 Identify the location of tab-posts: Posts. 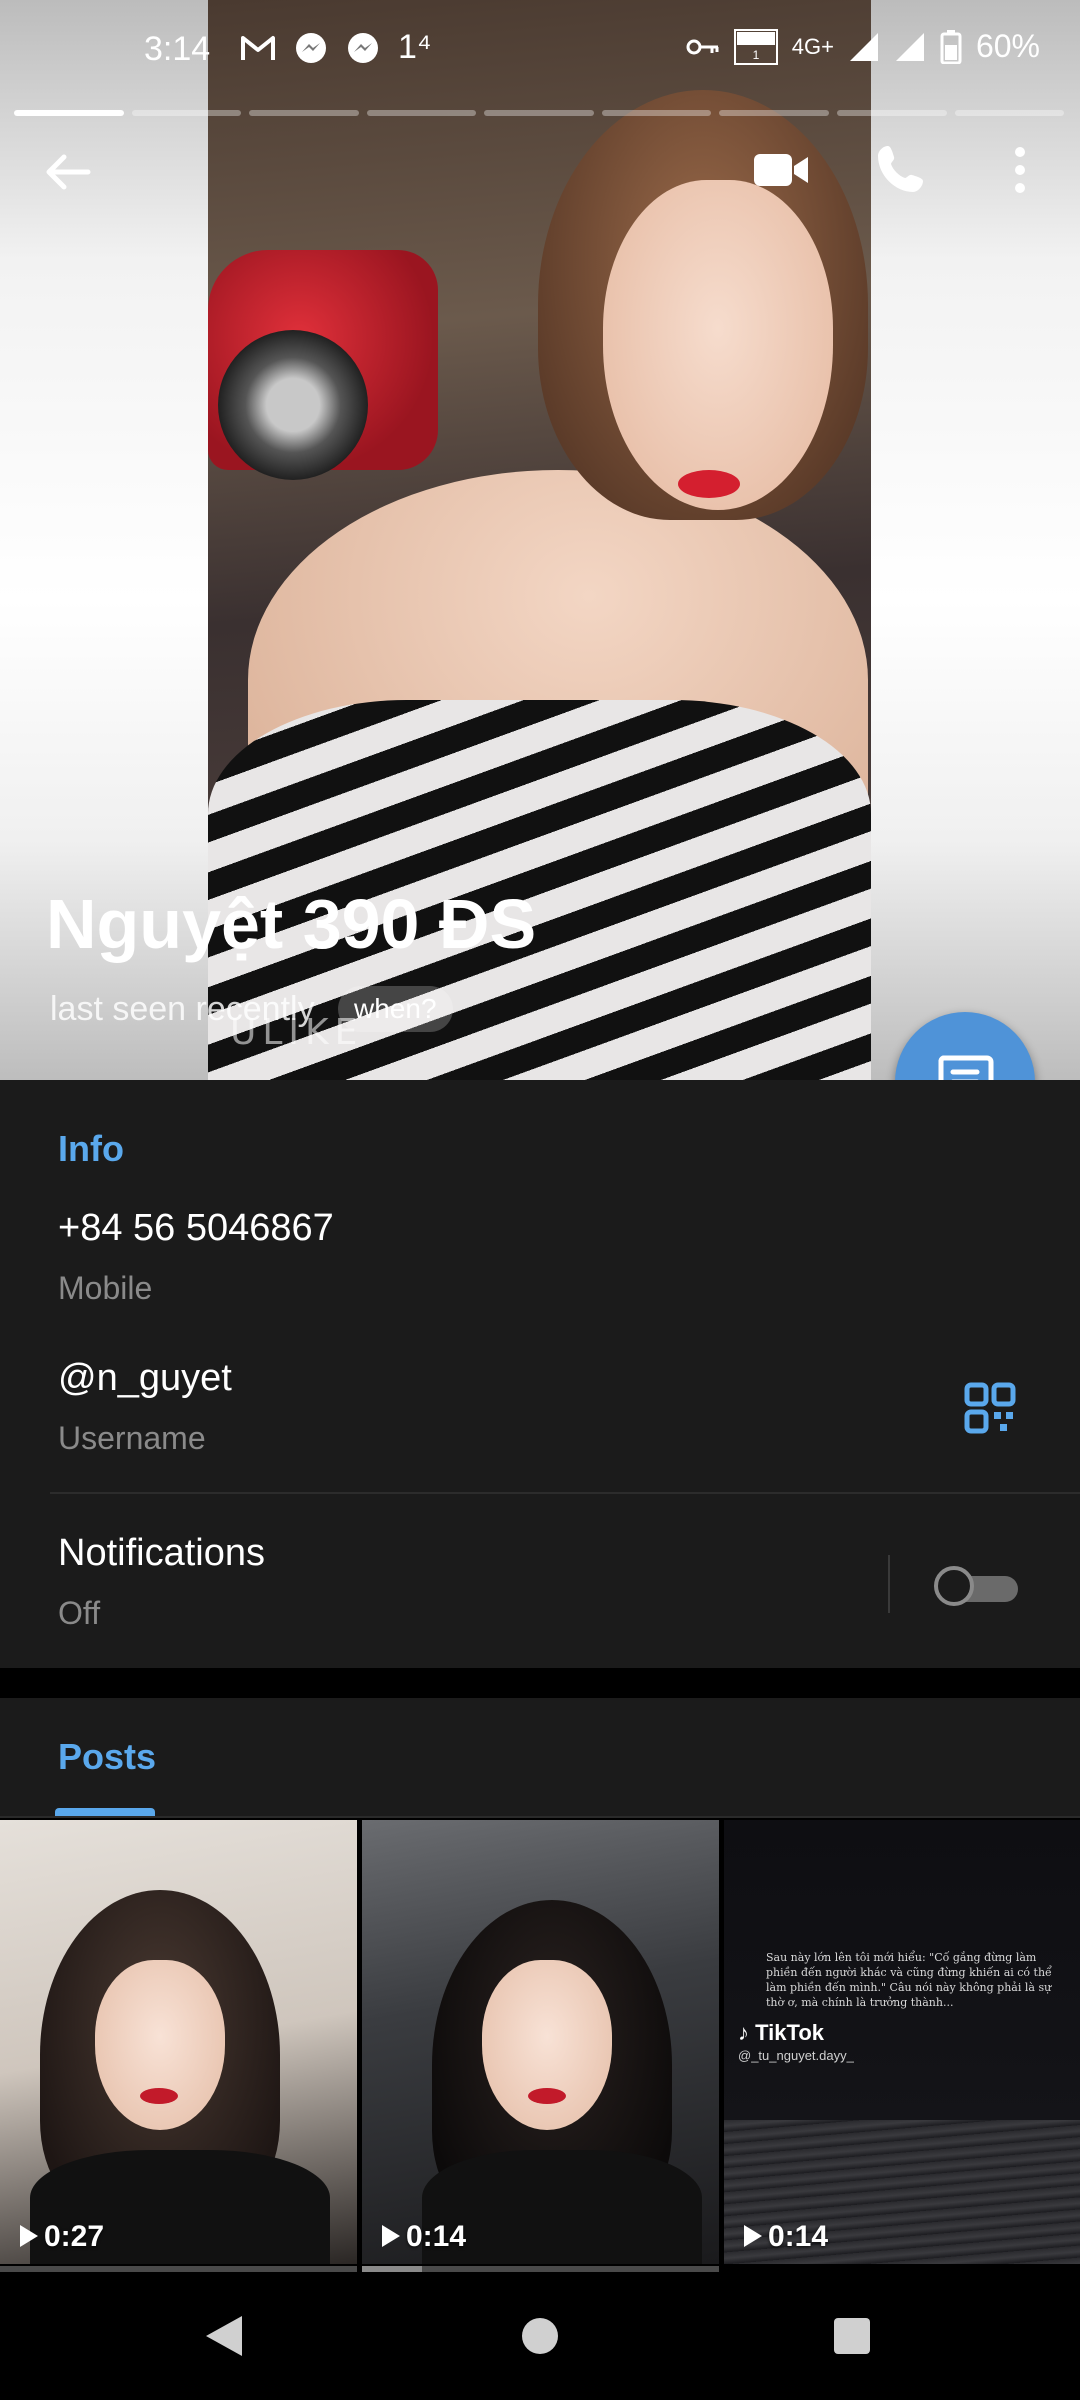
(107, 1757).